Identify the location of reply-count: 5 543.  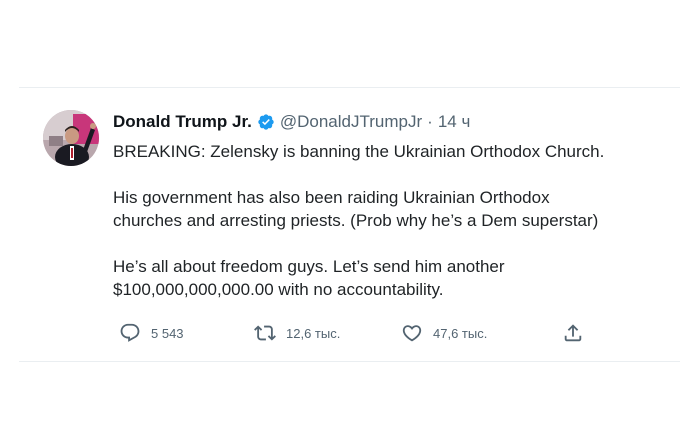
(167, 333).